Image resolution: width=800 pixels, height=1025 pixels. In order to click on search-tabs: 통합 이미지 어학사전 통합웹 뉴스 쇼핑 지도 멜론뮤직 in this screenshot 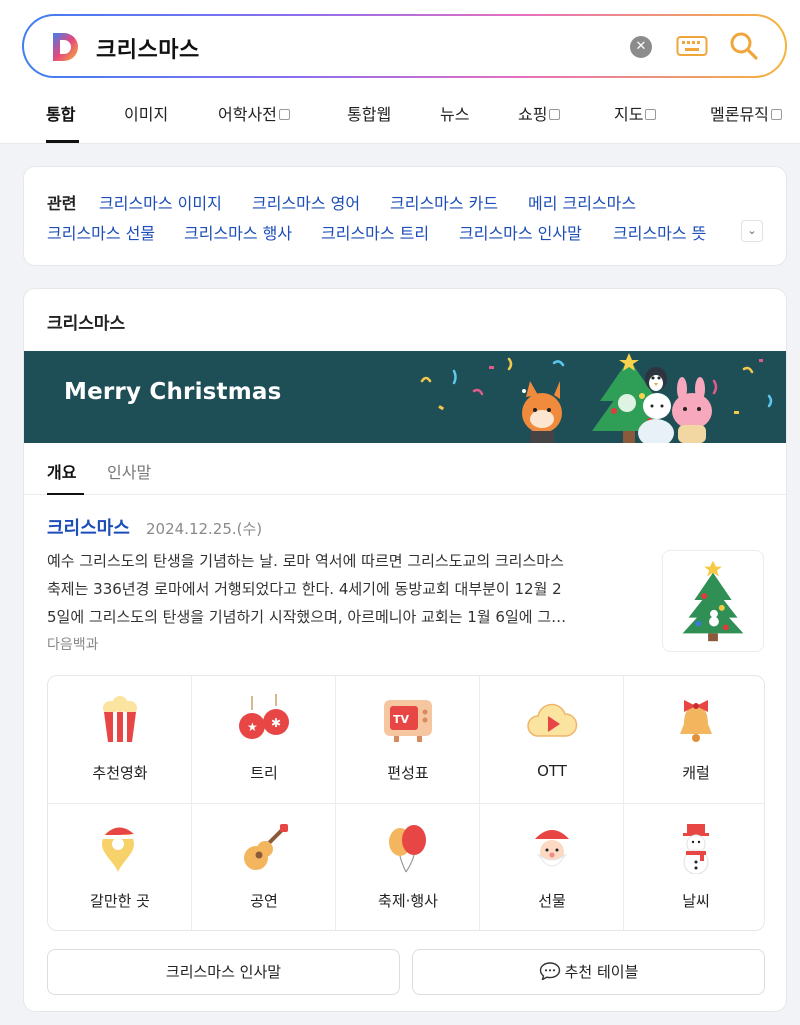, I will do `click(400, 118)`.